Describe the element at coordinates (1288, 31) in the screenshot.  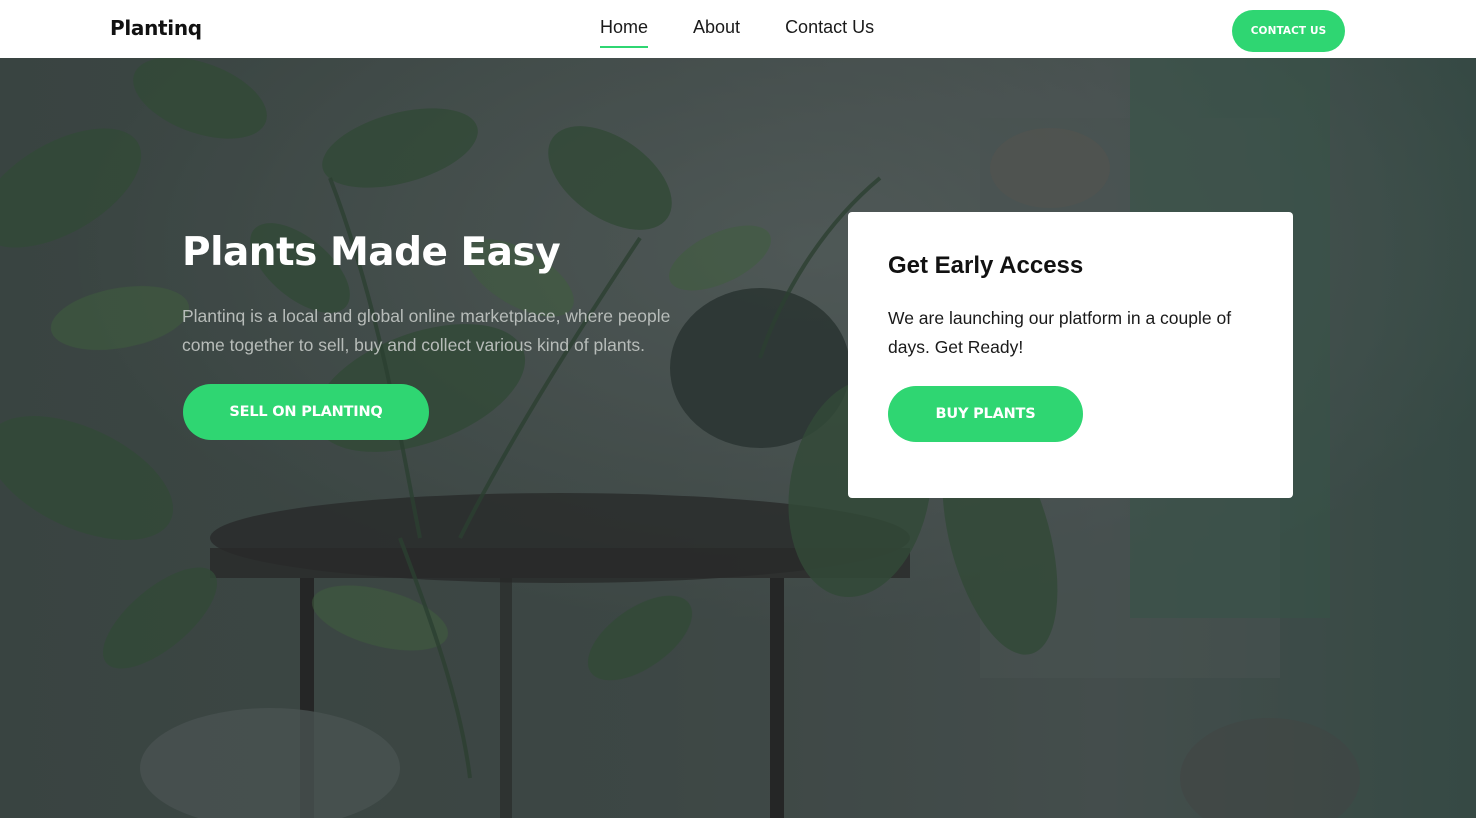
I see `contact-us-button: CONTACT US` at that location.